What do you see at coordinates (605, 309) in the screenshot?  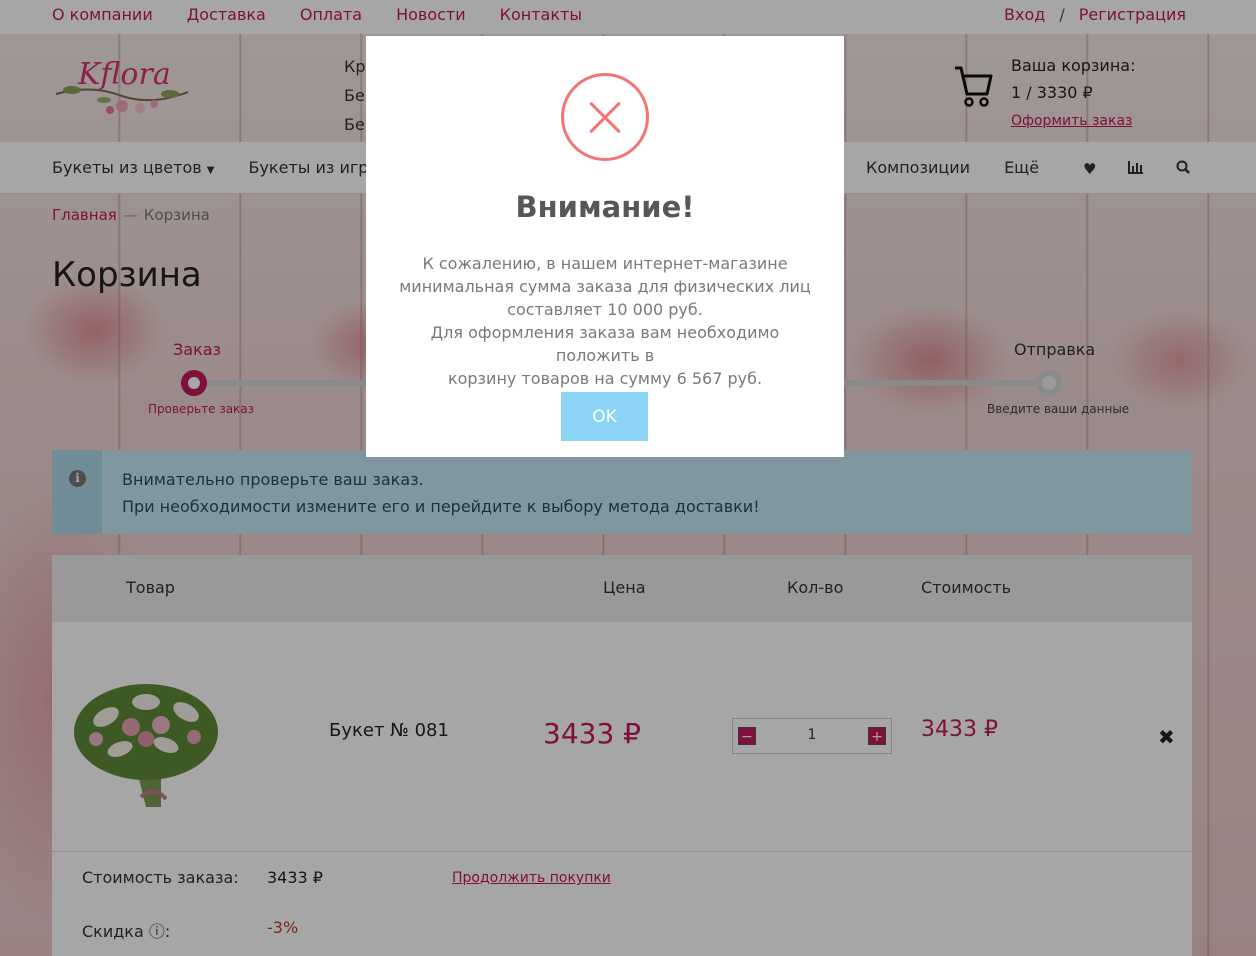 I see `modal-line-3: составляет 10 000 руб.` at bounding box center [605, 309].